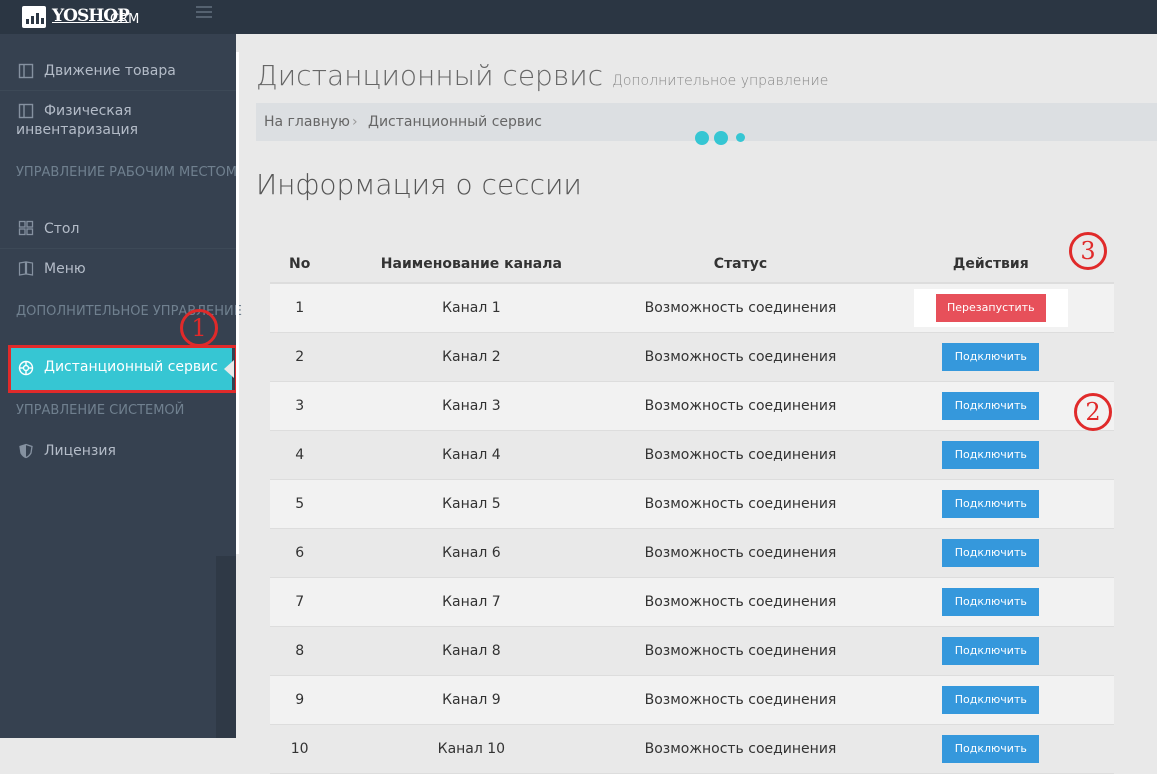  Describe the element at coordinates (123, 369) in the screenshot. I see `annotation-highlight-box` at that location.